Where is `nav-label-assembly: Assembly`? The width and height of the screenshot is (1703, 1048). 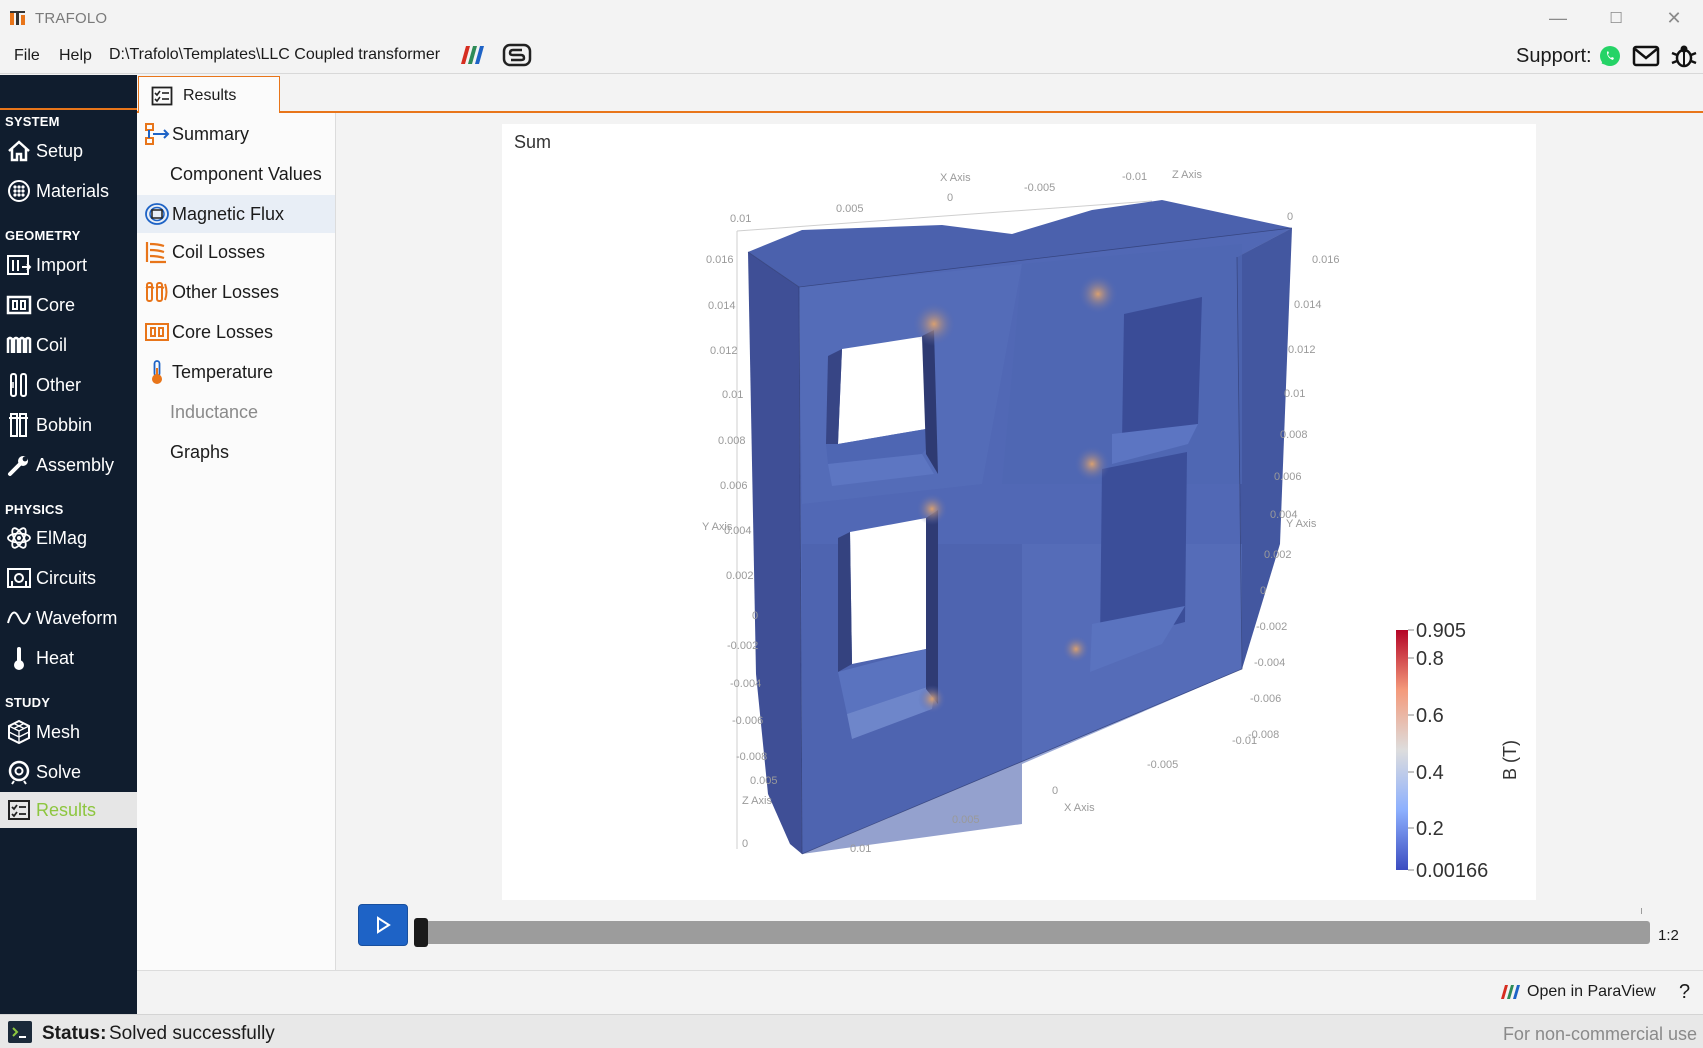 nav-label-assembly: Assembly is located at coordinates (75, 464).